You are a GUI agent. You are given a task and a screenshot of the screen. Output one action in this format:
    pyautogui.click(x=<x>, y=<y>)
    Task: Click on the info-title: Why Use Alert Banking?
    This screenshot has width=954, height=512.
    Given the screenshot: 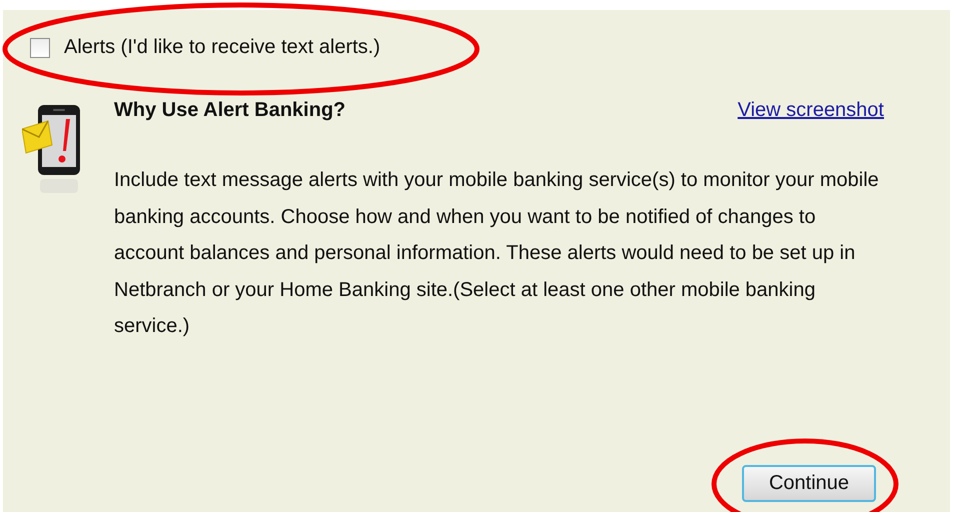 What is the action you would take?
    pyautogui.click(x=230, y=110)
    